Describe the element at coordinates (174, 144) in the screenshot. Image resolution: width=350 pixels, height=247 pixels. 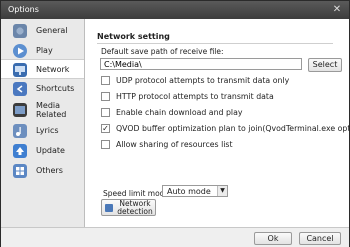
I see `option-label: Allow sharing of resources list` at that location.